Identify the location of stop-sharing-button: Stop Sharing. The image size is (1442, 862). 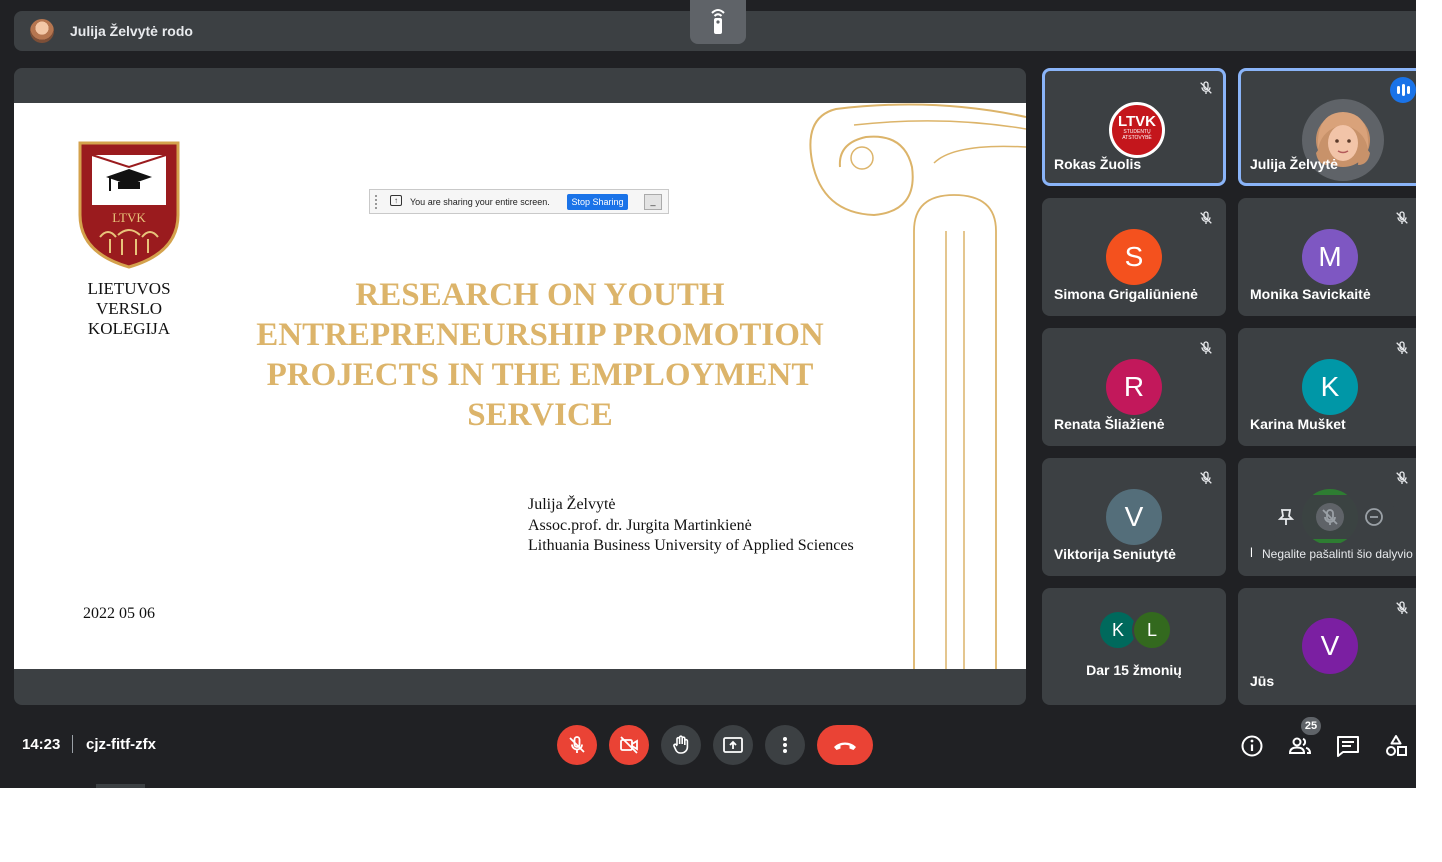
(597, 202).